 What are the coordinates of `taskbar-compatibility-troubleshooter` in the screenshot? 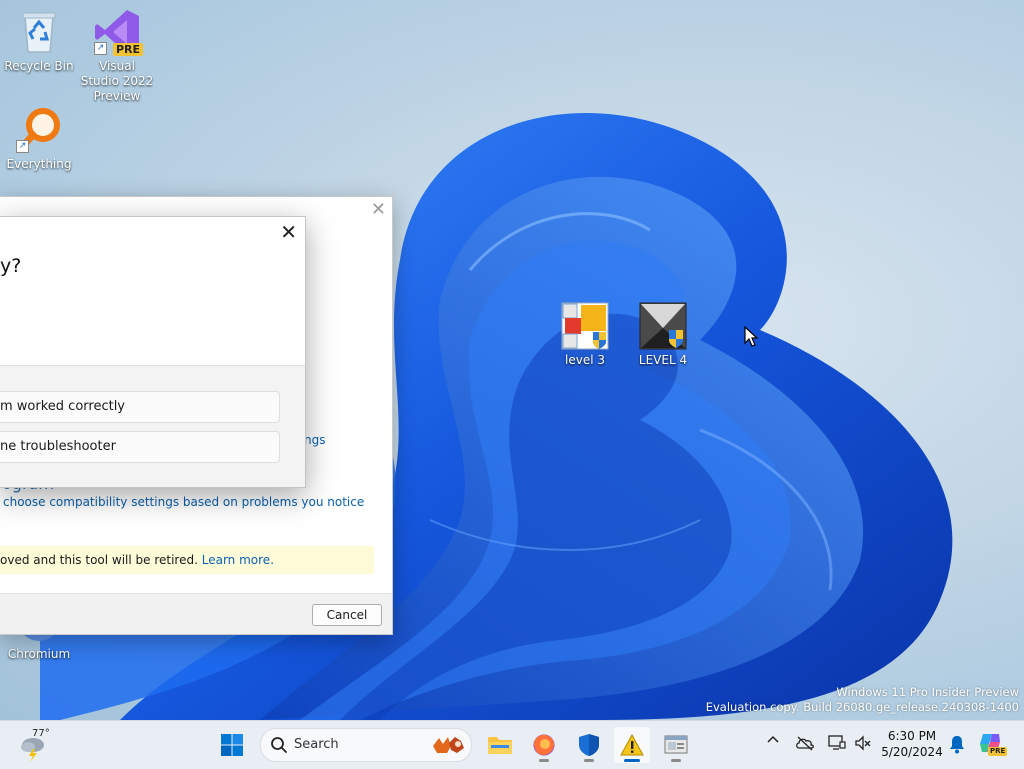 It's located at (632, 745).